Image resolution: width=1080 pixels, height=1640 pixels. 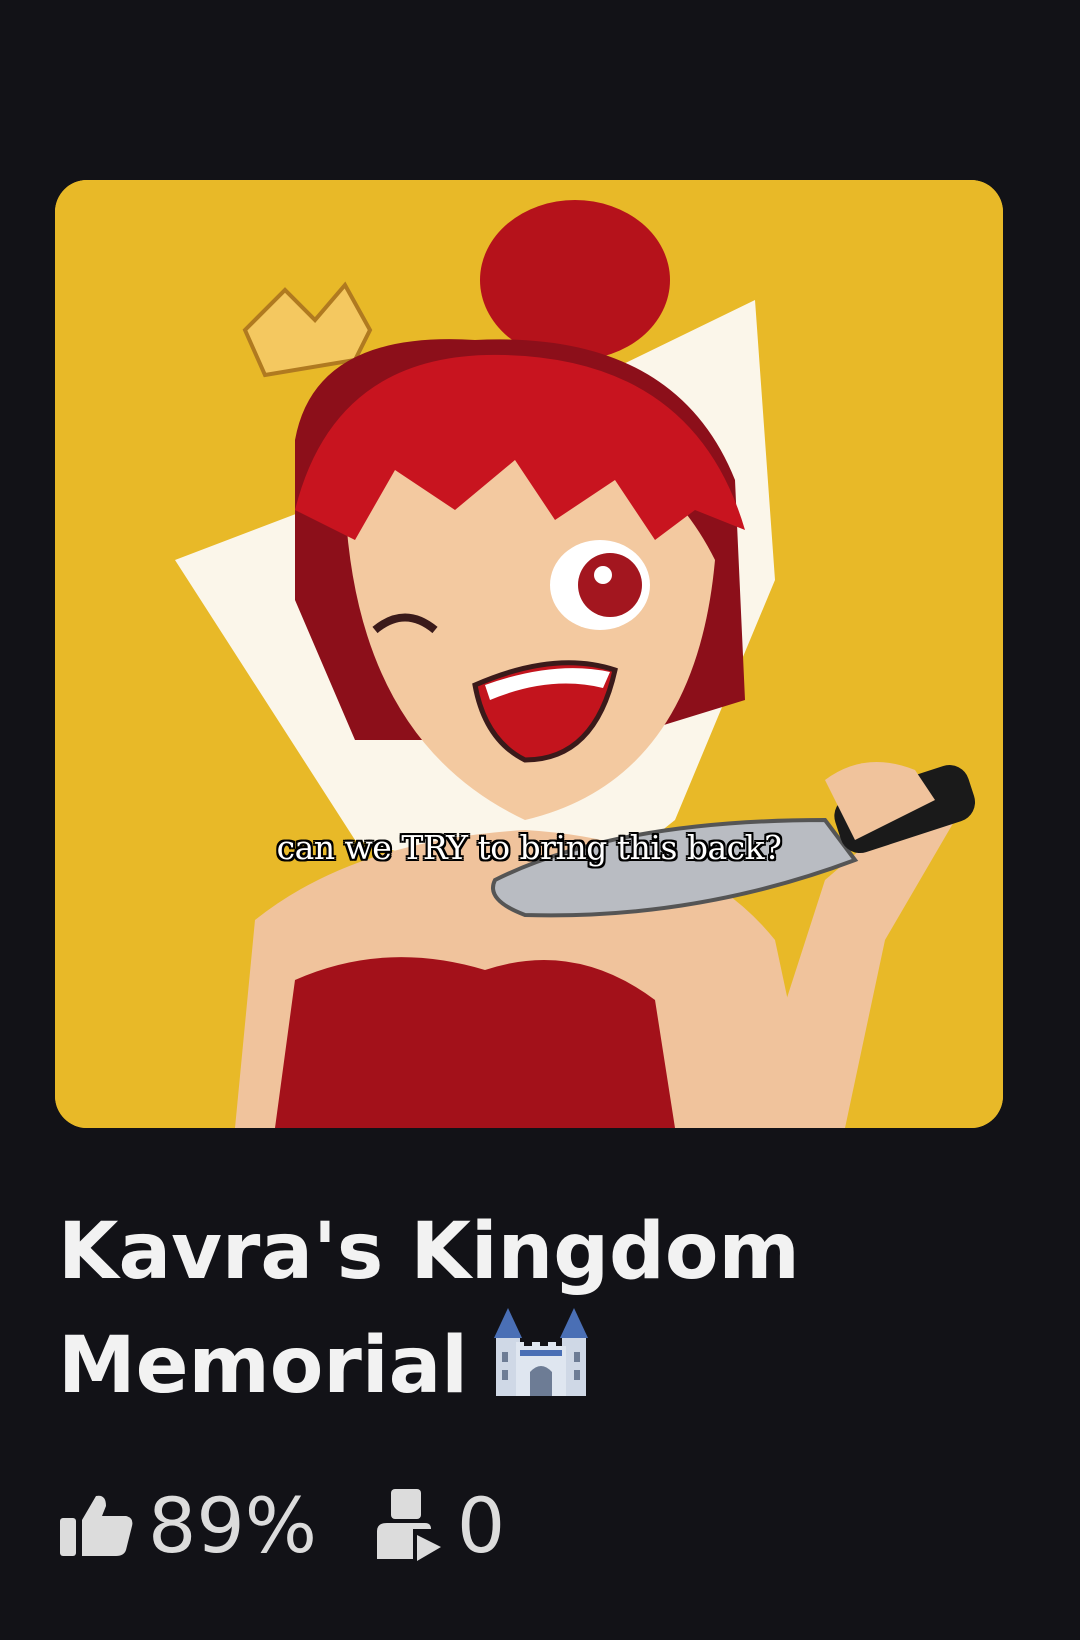 What do you see at coordinates (529, 847) in the screenshot?
I see `thumbnail-caption: can we TRY to bring this back?` at bounding box center [529, 847].